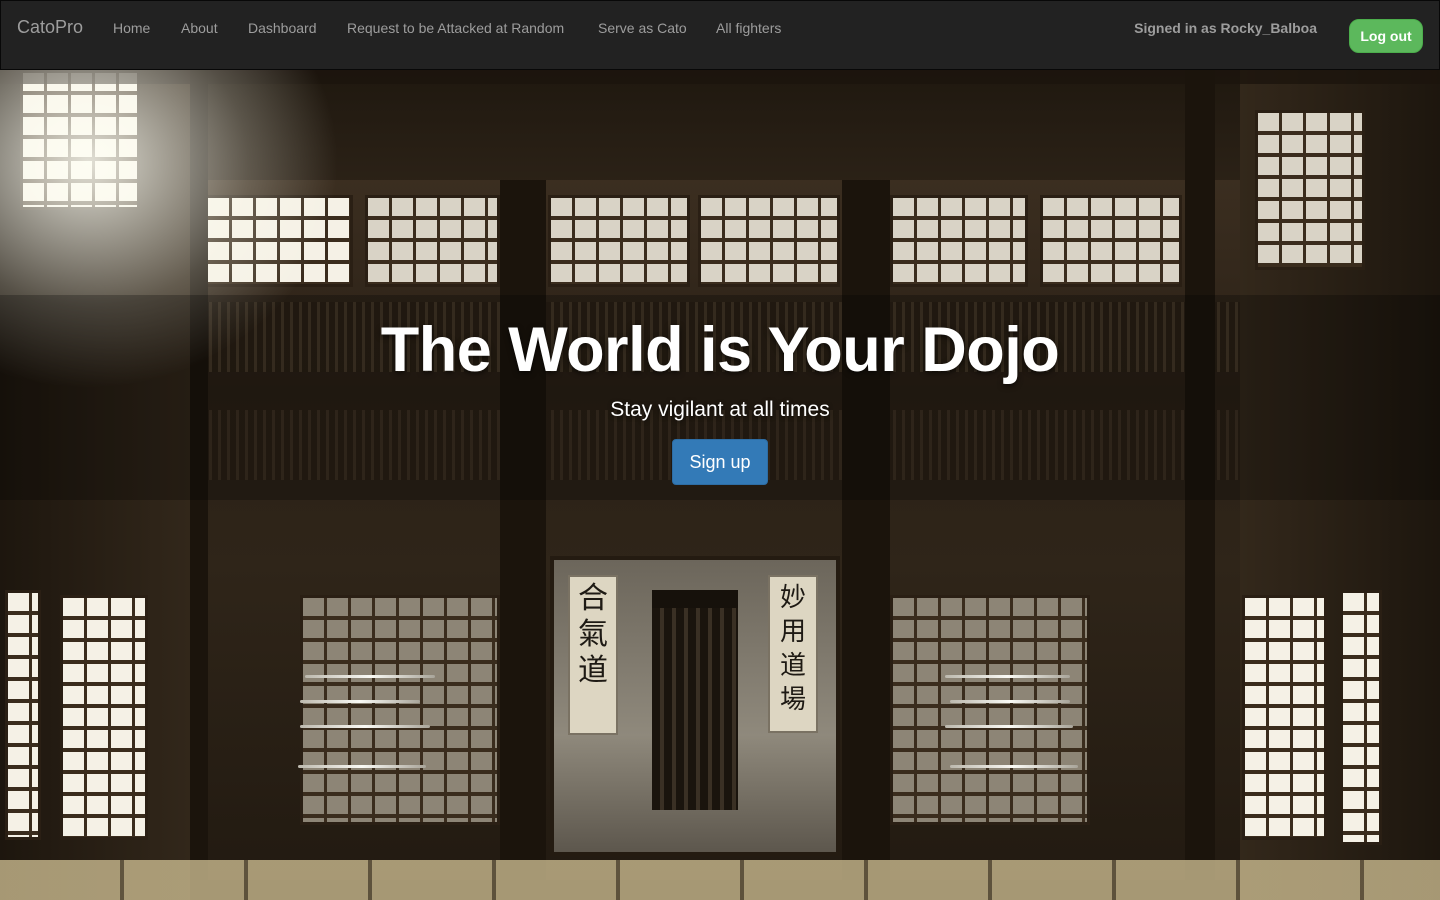 The width and height of the screenshot is (1440, 900). What do you see at coordinates (455, 28) in the screenshot?
I see `nav-request-attack: Request to be Attacked at Random` at bounding box center [455, 28].